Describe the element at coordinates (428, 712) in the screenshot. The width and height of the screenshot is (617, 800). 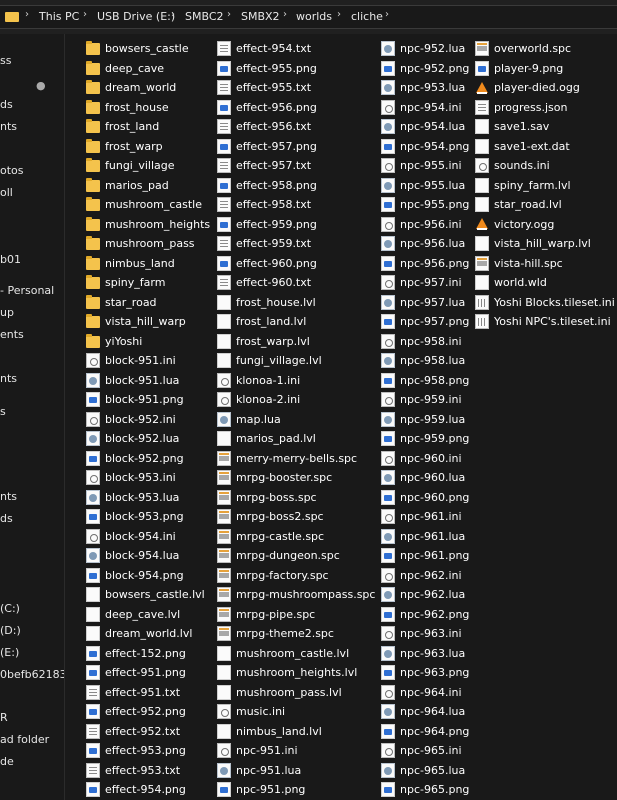
I see `file-item: npc-964.lua` at that location.